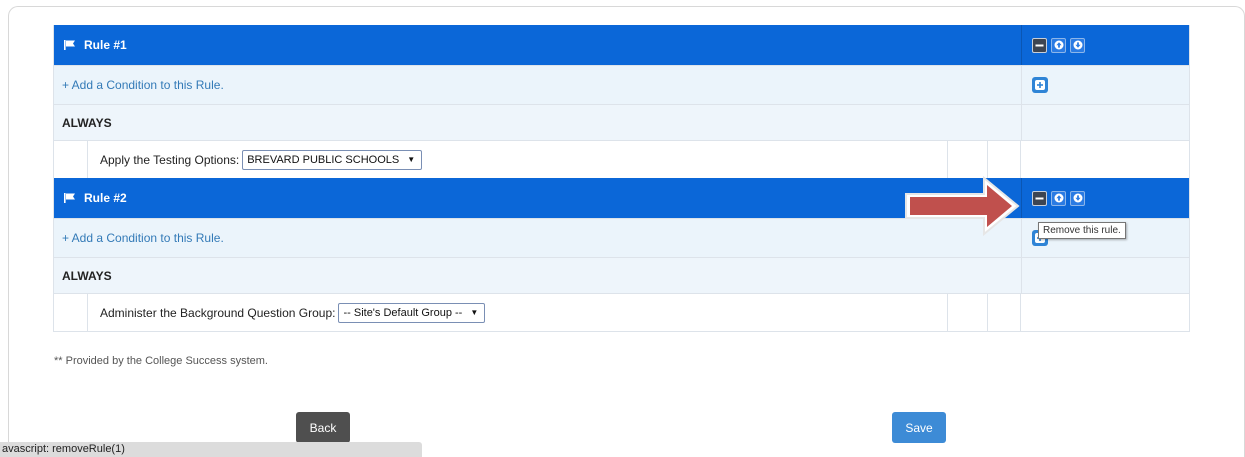 This screenshot has height=457, width=1245. What do you see at coordinates (211, 449) in the screenshot?
I see `browser-status-bar: avascript: removeRule(1)` at bounding box center [211, 449].